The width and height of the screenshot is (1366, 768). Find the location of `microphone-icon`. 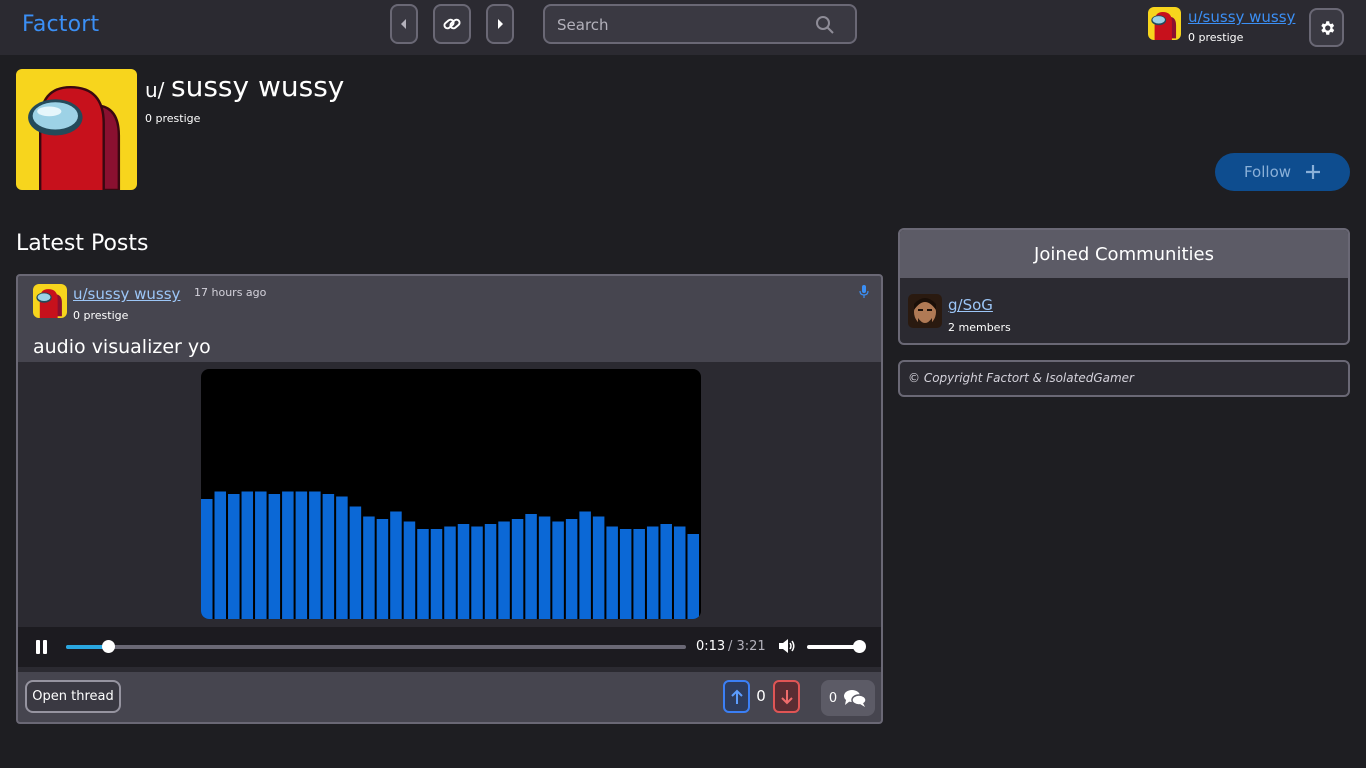

microphone-icon is located at coordinates (864, 291).